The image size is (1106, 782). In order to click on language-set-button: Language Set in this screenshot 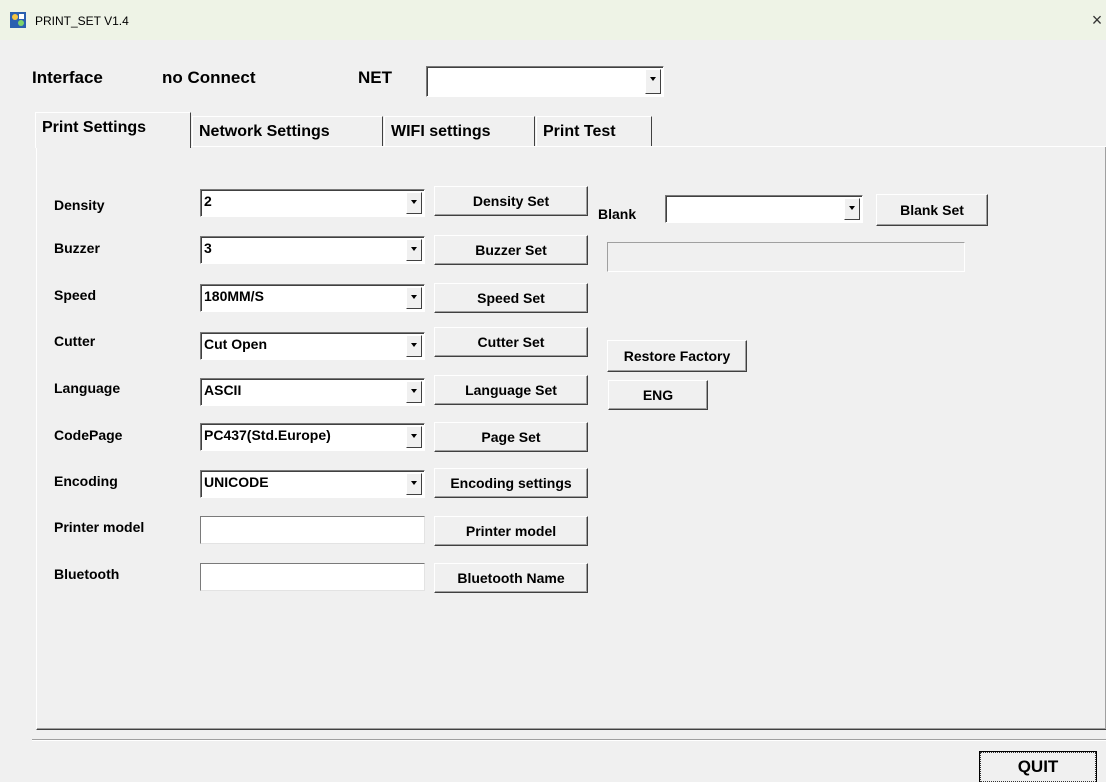, I will do `click(511, 390)`.